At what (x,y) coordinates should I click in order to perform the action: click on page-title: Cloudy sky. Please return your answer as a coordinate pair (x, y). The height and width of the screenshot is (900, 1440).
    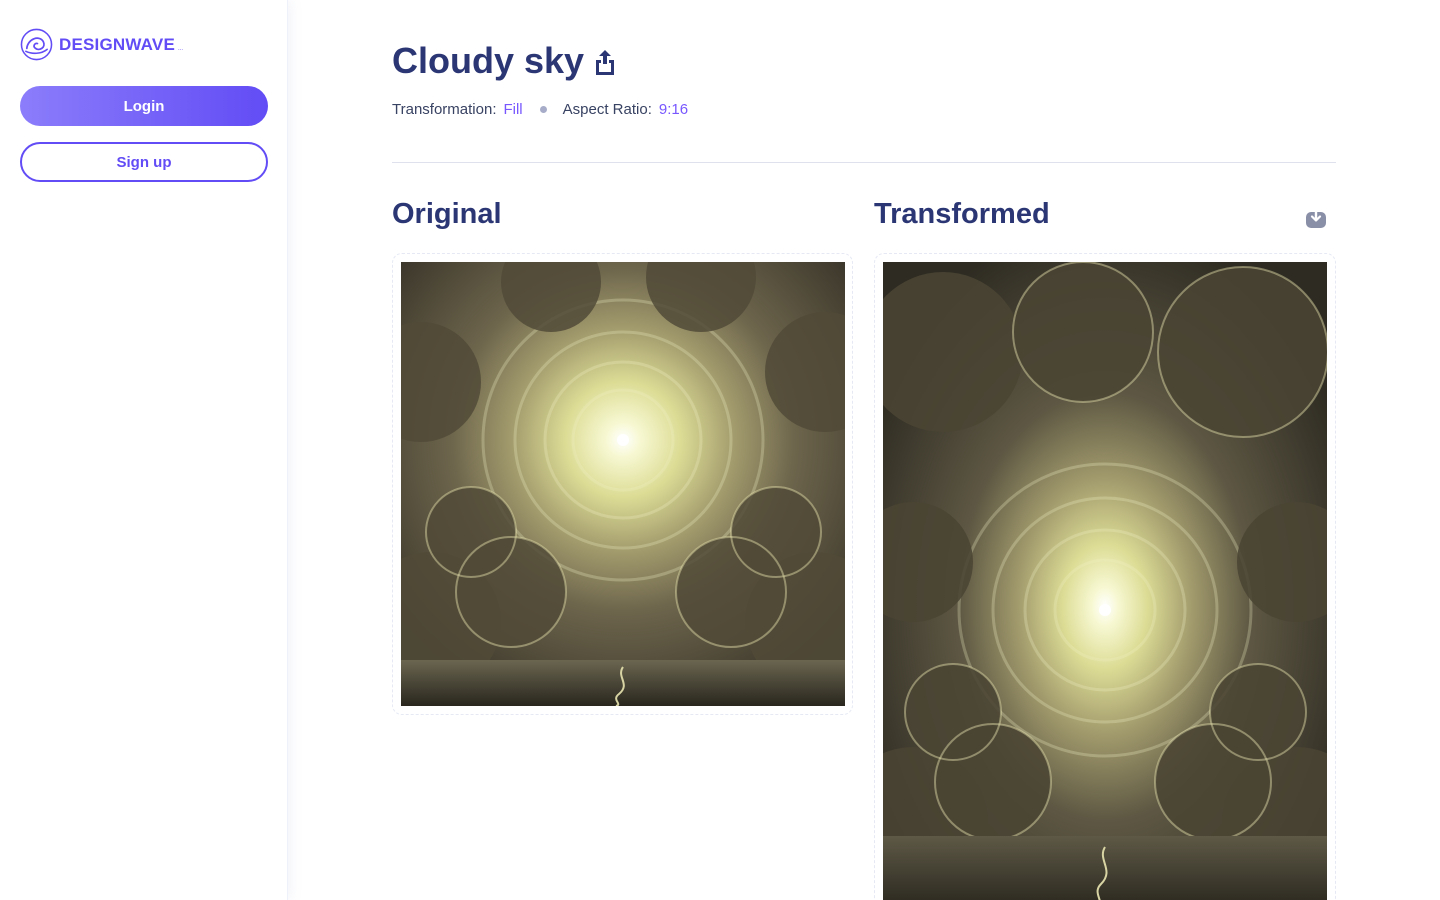
    Looking at the image, I should click on (488, 60).